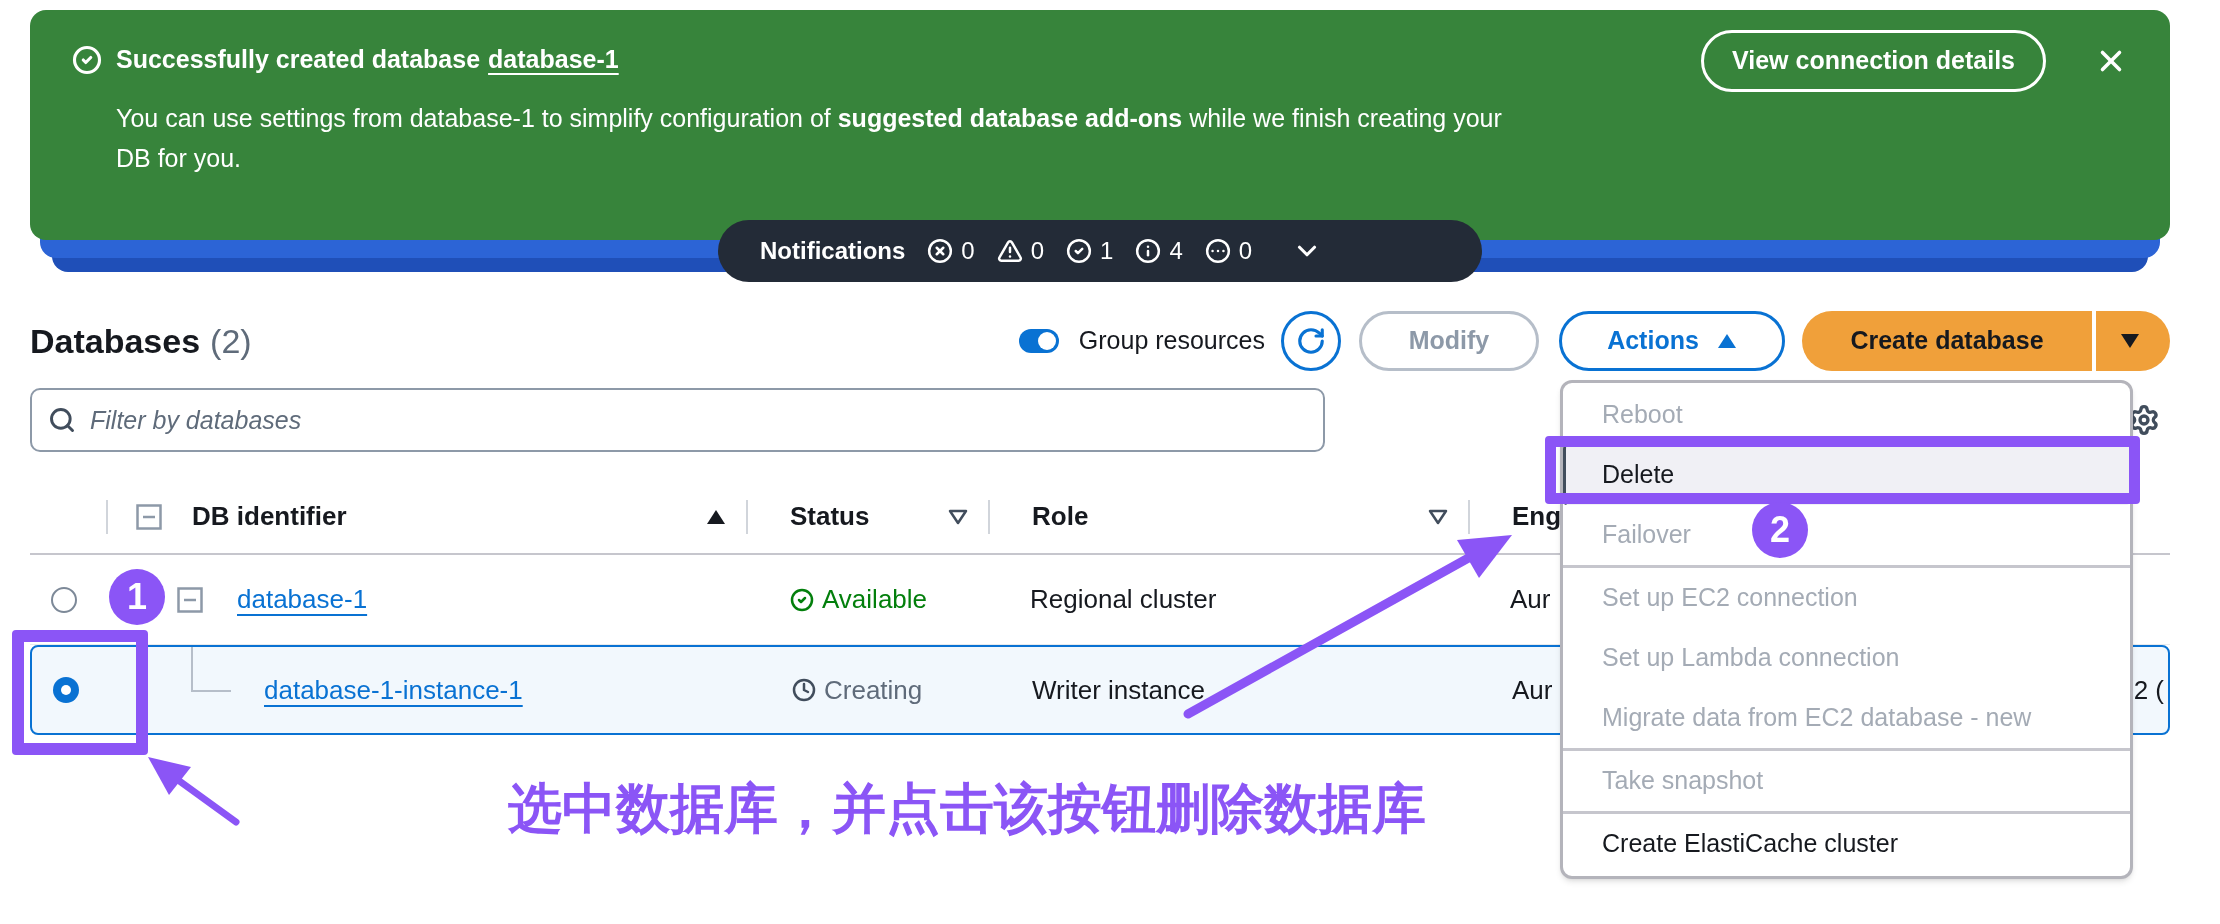 The image size is (2220, 924). Describe the element at coordinates (149, 516) in the screenshot. I see `collapse-all-icon` at that location.